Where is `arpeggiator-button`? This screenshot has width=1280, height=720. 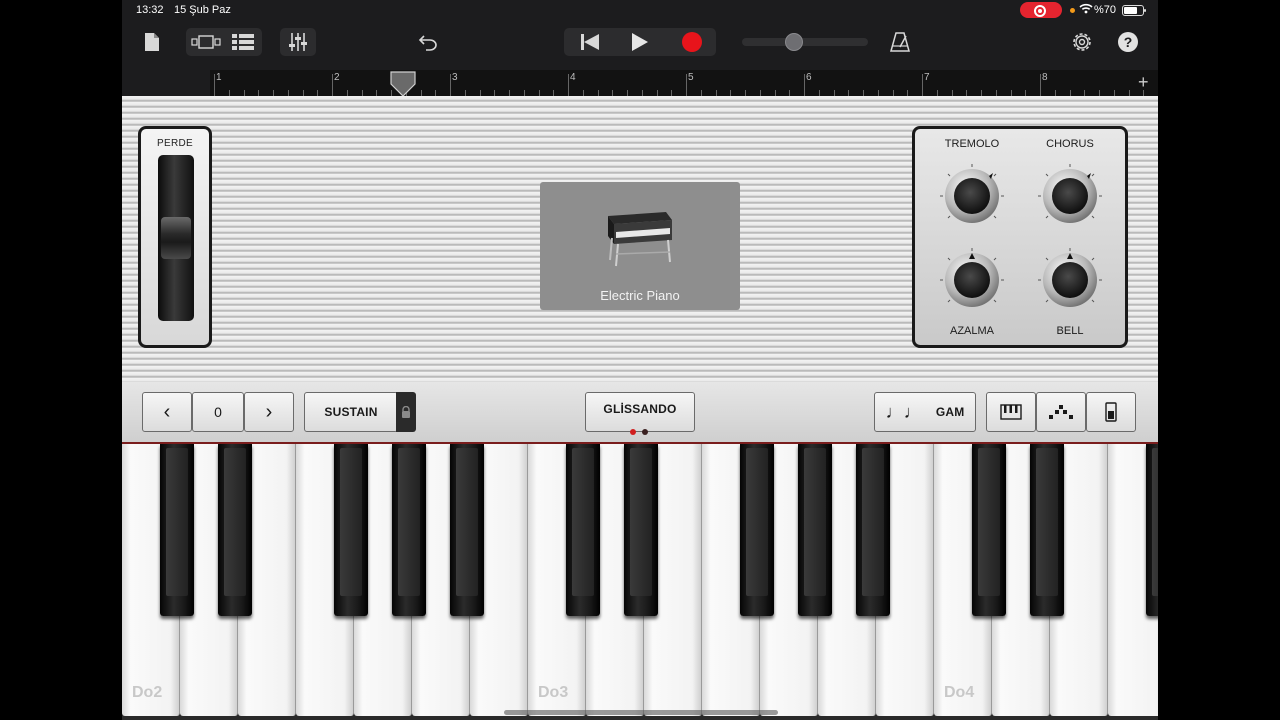
arpeggiator-button is located at coordinates (1061, 412).